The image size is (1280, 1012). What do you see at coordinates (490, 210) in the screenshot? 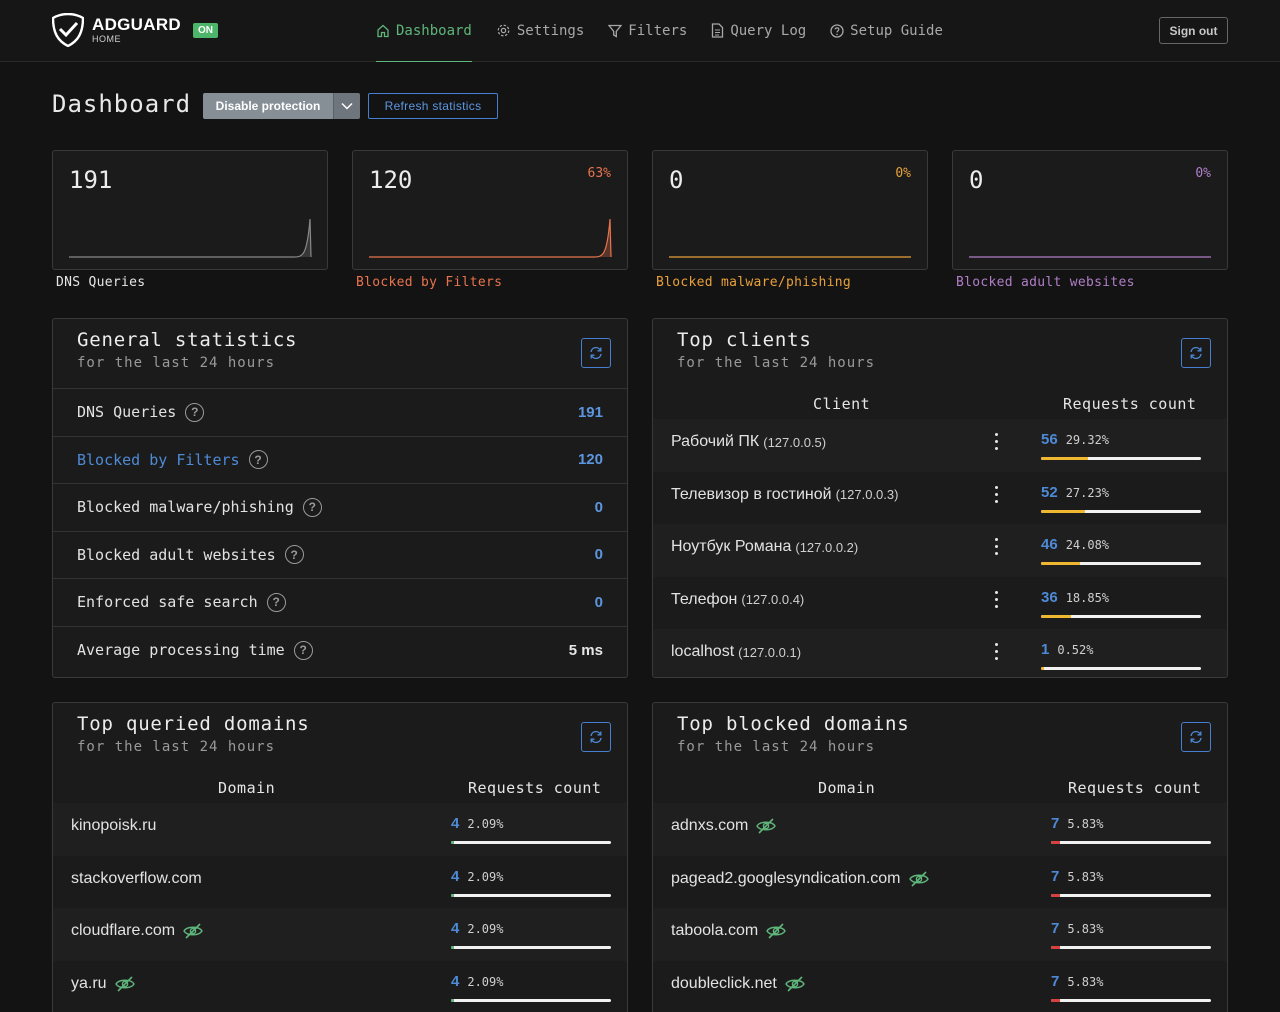
I see `stat-card: 120 63%` at bounding box center [490, 210].